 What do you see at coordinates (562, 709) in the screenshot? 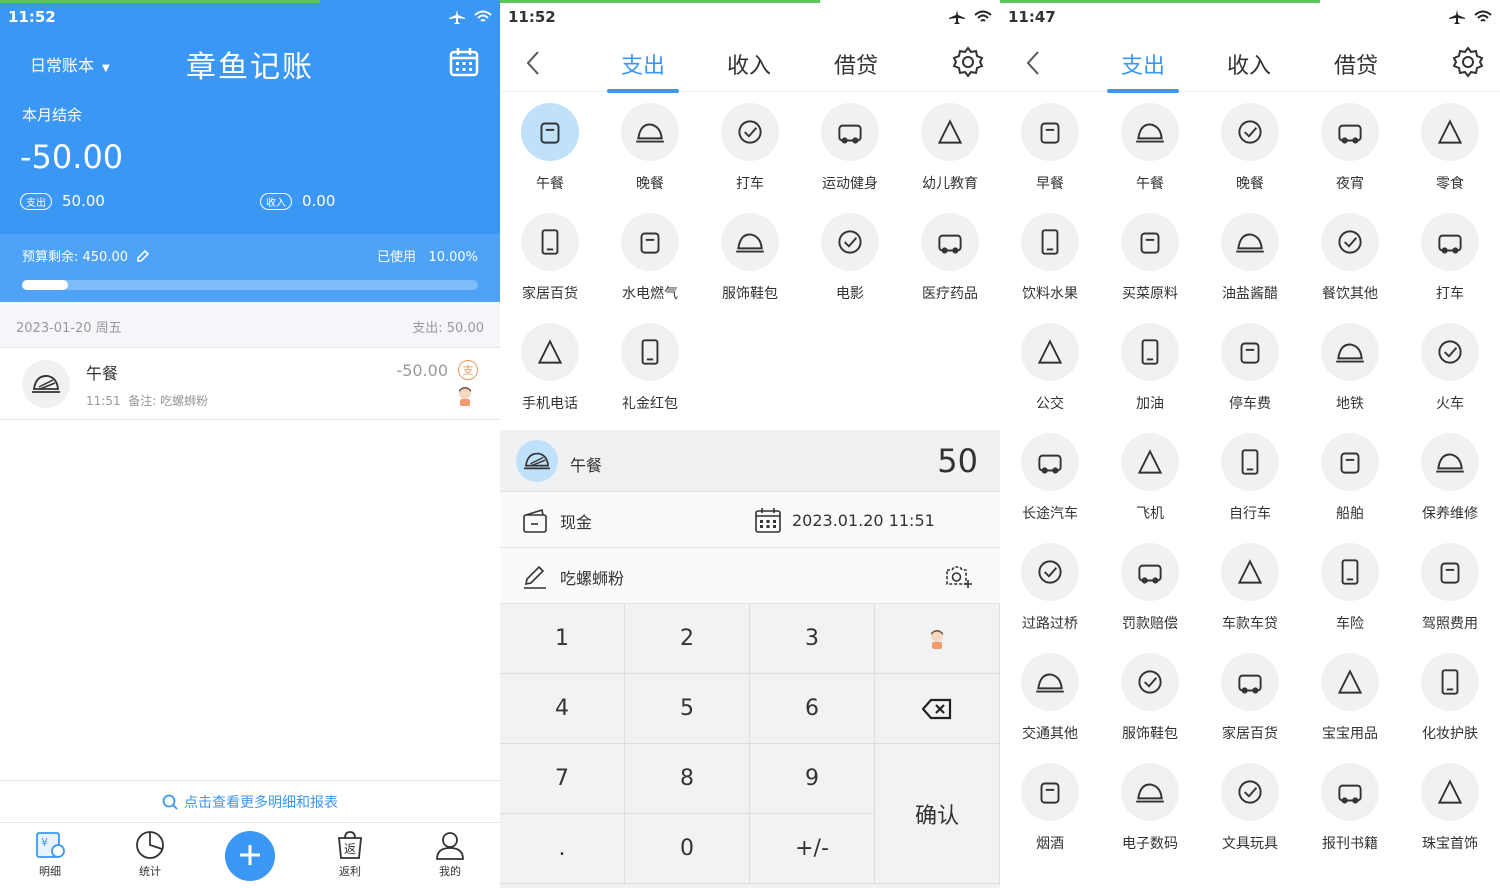
I see `keypad-key: 4` at bounding box center [562, 709].